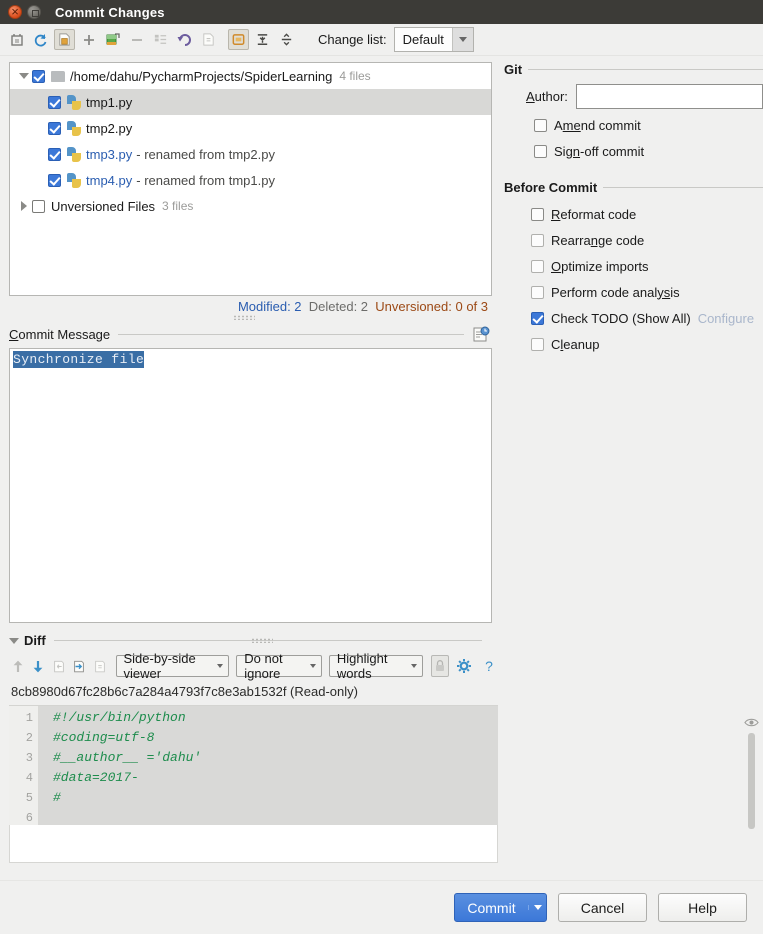 Image resolution: width=763 pixels, height=934 pixels. I want to click on diff-section-header: Diff, so click(249, 640).